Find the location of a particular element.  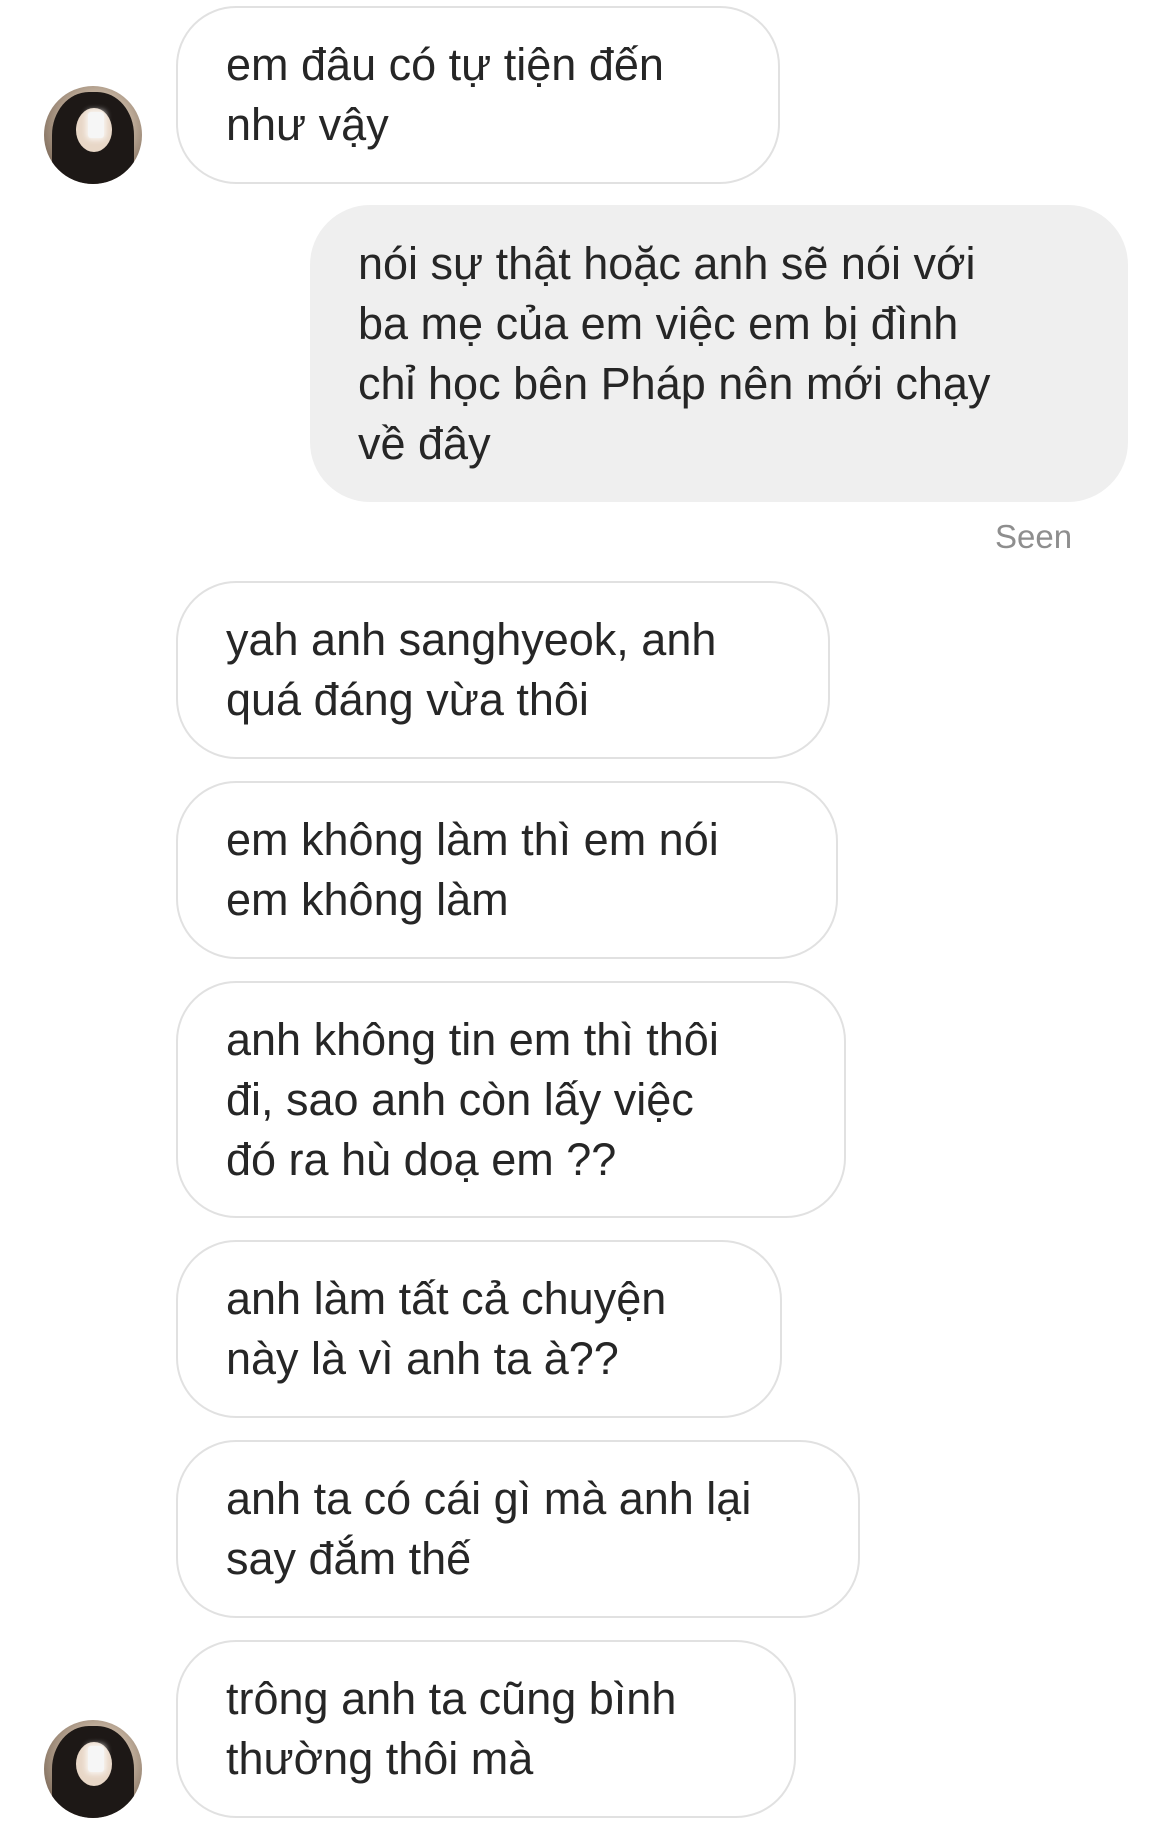

seen-label: Seen is located at coordinates (1034, 536).